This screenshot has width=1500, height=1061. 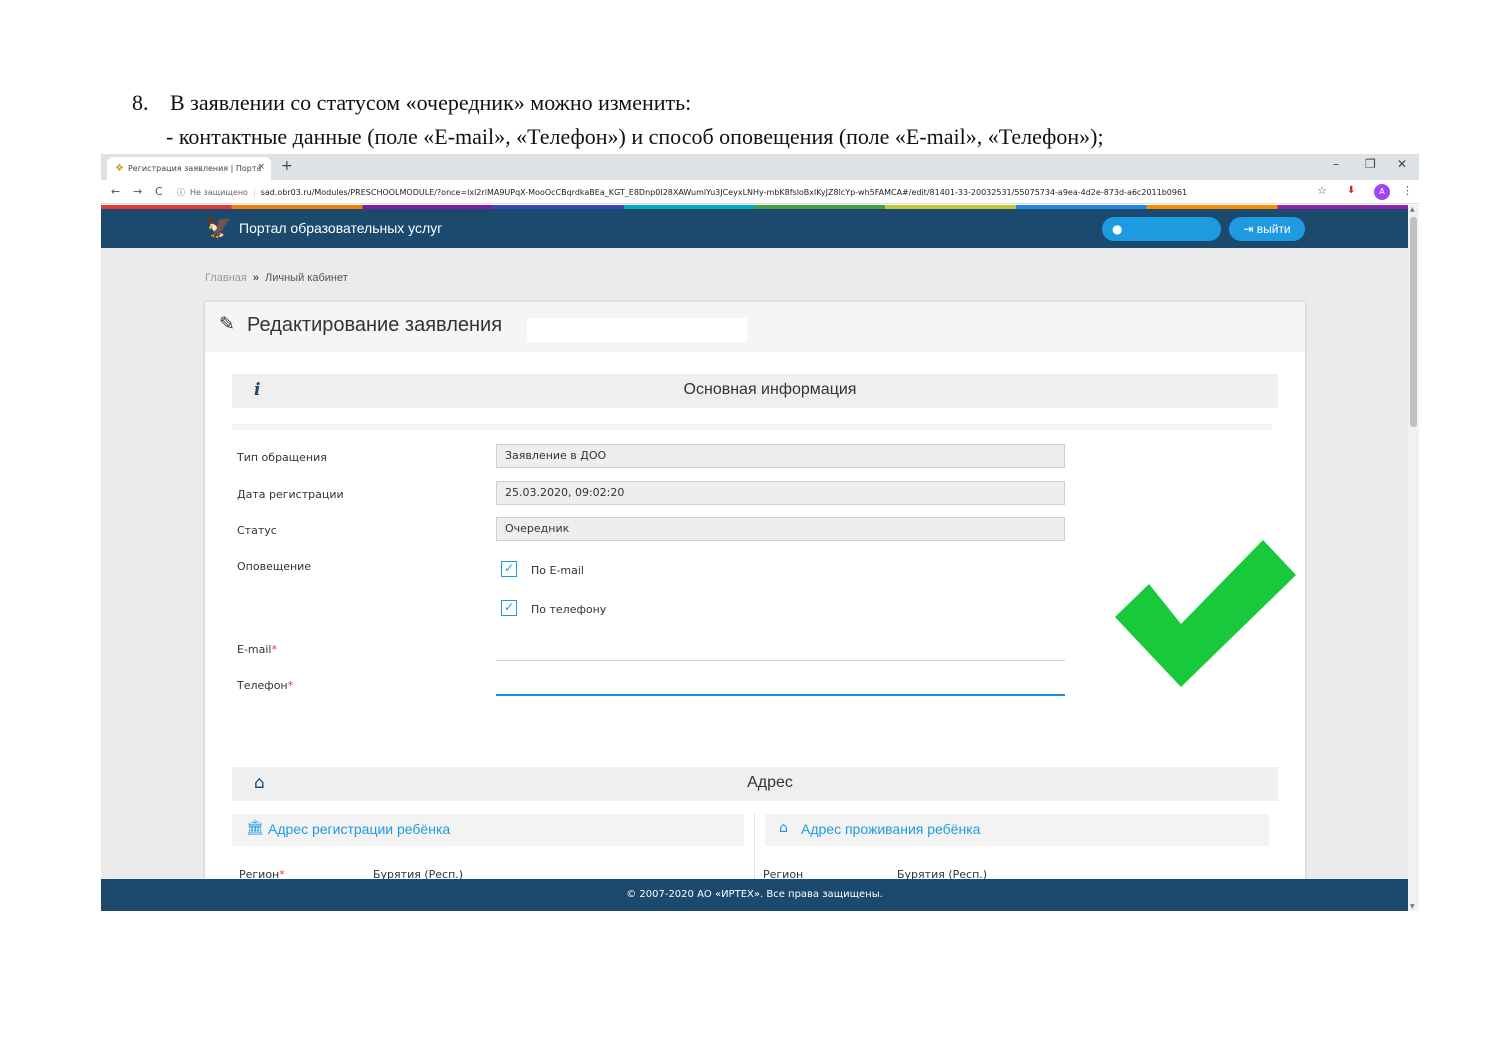 I want to click on tab-close-icon: ×, so click(x=261, y=167).